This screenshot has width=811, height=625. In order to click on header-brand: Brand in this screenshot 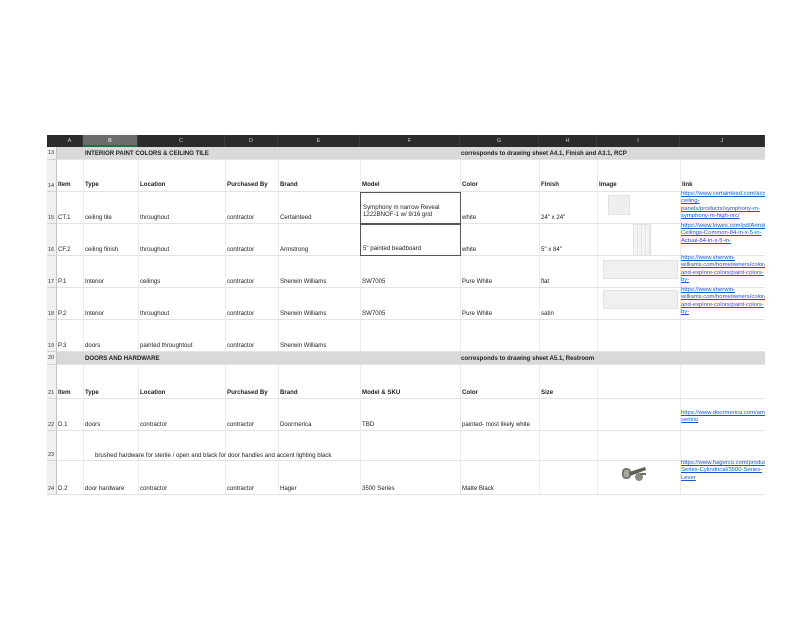, I will do `click(289, 392)`.